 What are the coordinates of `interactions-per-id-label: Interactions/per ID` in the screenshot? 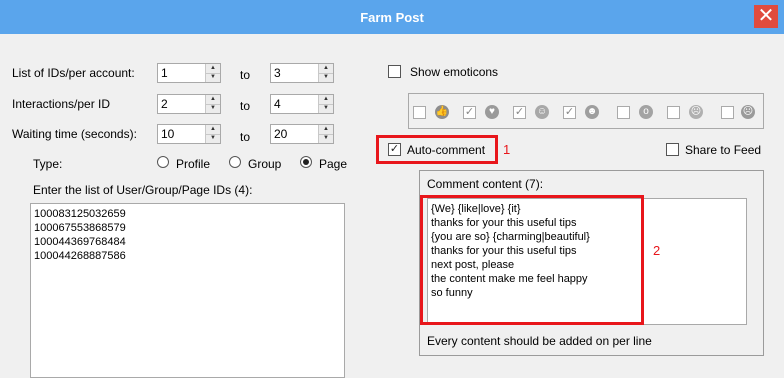 It's located at (61, 104).